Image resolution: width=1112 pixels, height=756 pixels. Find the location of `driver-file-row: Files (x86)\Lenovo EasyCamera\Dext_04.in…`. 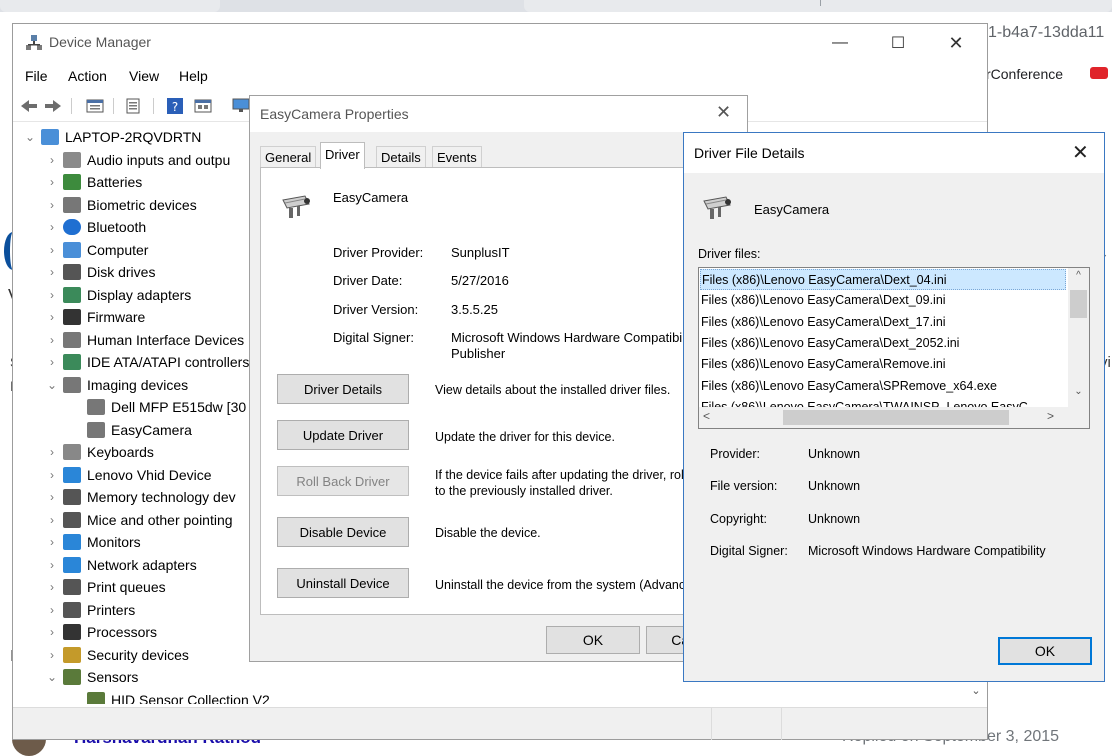

driver-file-row: Files (x86)\Lenovo EasyCamera\Dext_04.in… is located at coordinates (883, 279).